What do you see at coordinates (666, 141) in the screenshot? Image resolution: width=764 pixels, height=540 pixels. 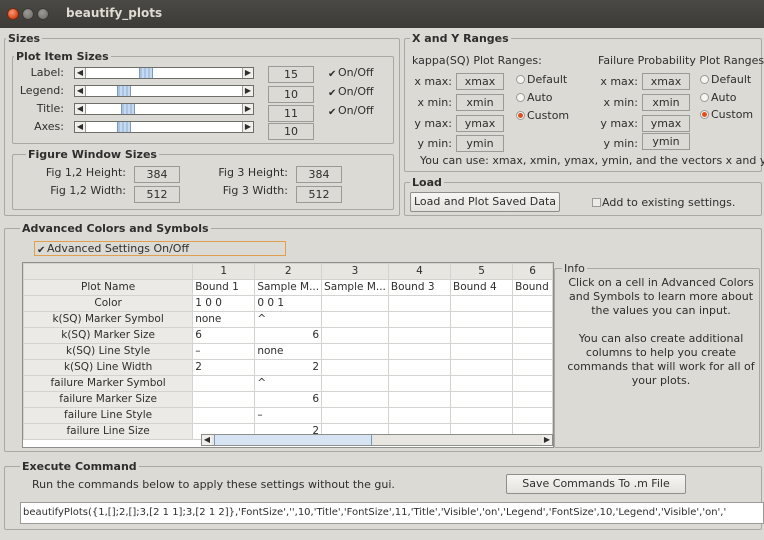 I see `failure-ymin-field: ymin` at bounding box center [666, 141].